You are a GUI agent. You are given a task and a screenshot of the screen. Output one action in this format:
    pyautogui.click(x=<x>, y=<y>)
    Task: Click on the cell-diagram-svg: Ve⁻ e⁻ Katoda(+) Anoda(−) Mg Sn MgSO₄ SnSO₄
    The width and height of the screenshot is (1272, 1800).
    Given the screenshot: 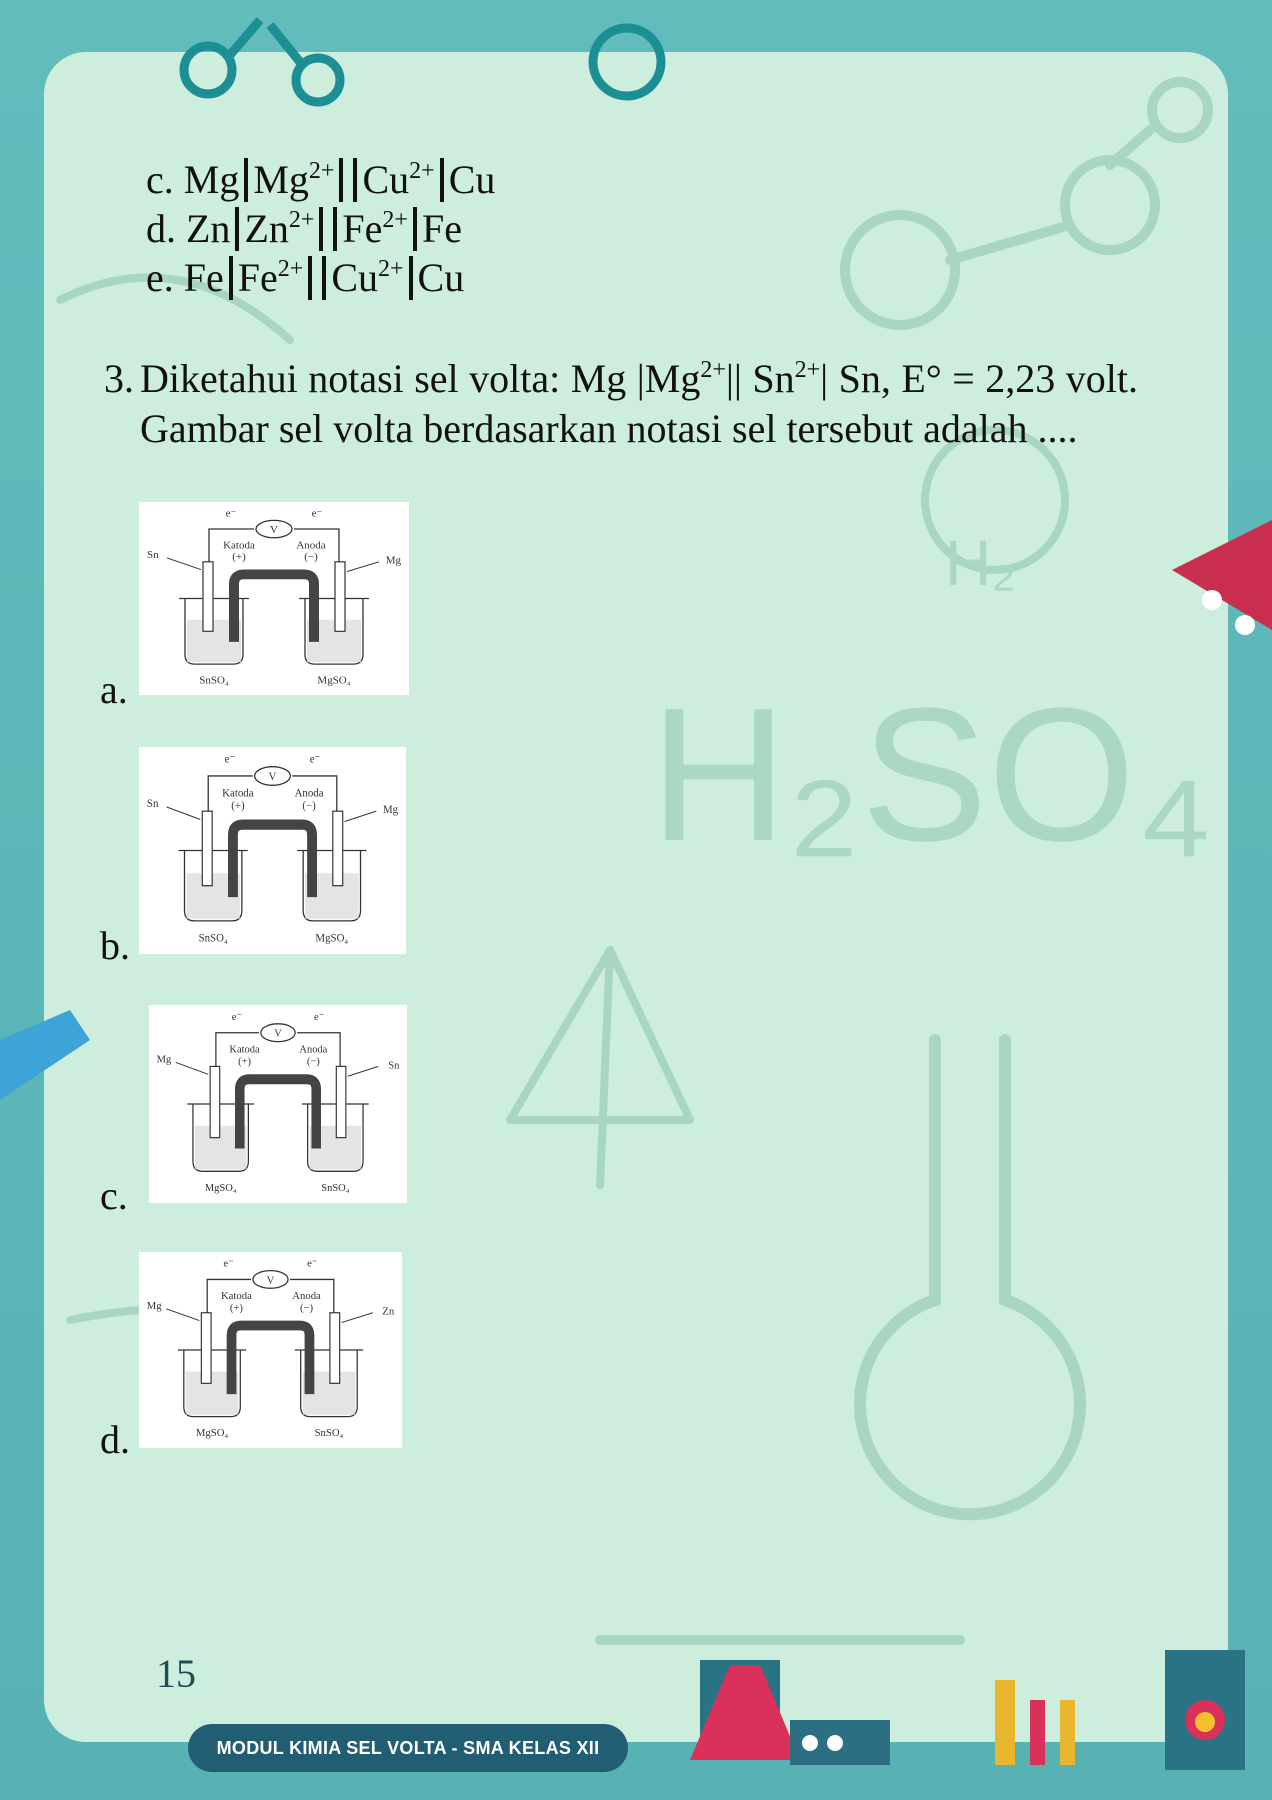 What is the action you would take?
    pyautogui.click(x=278, y=1102)
    